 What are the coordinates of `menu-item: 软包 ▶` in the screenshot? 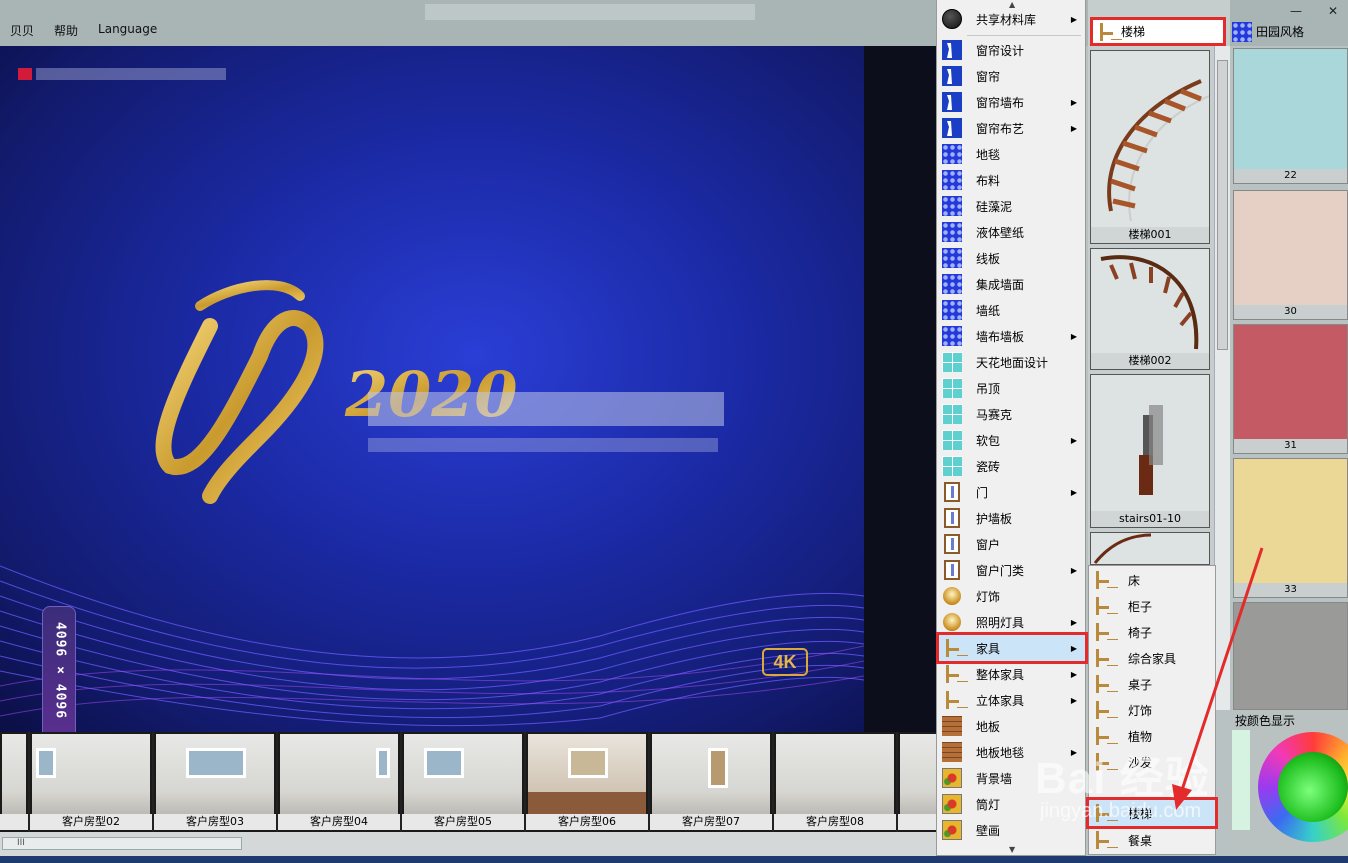 It's located at (1012, 440).